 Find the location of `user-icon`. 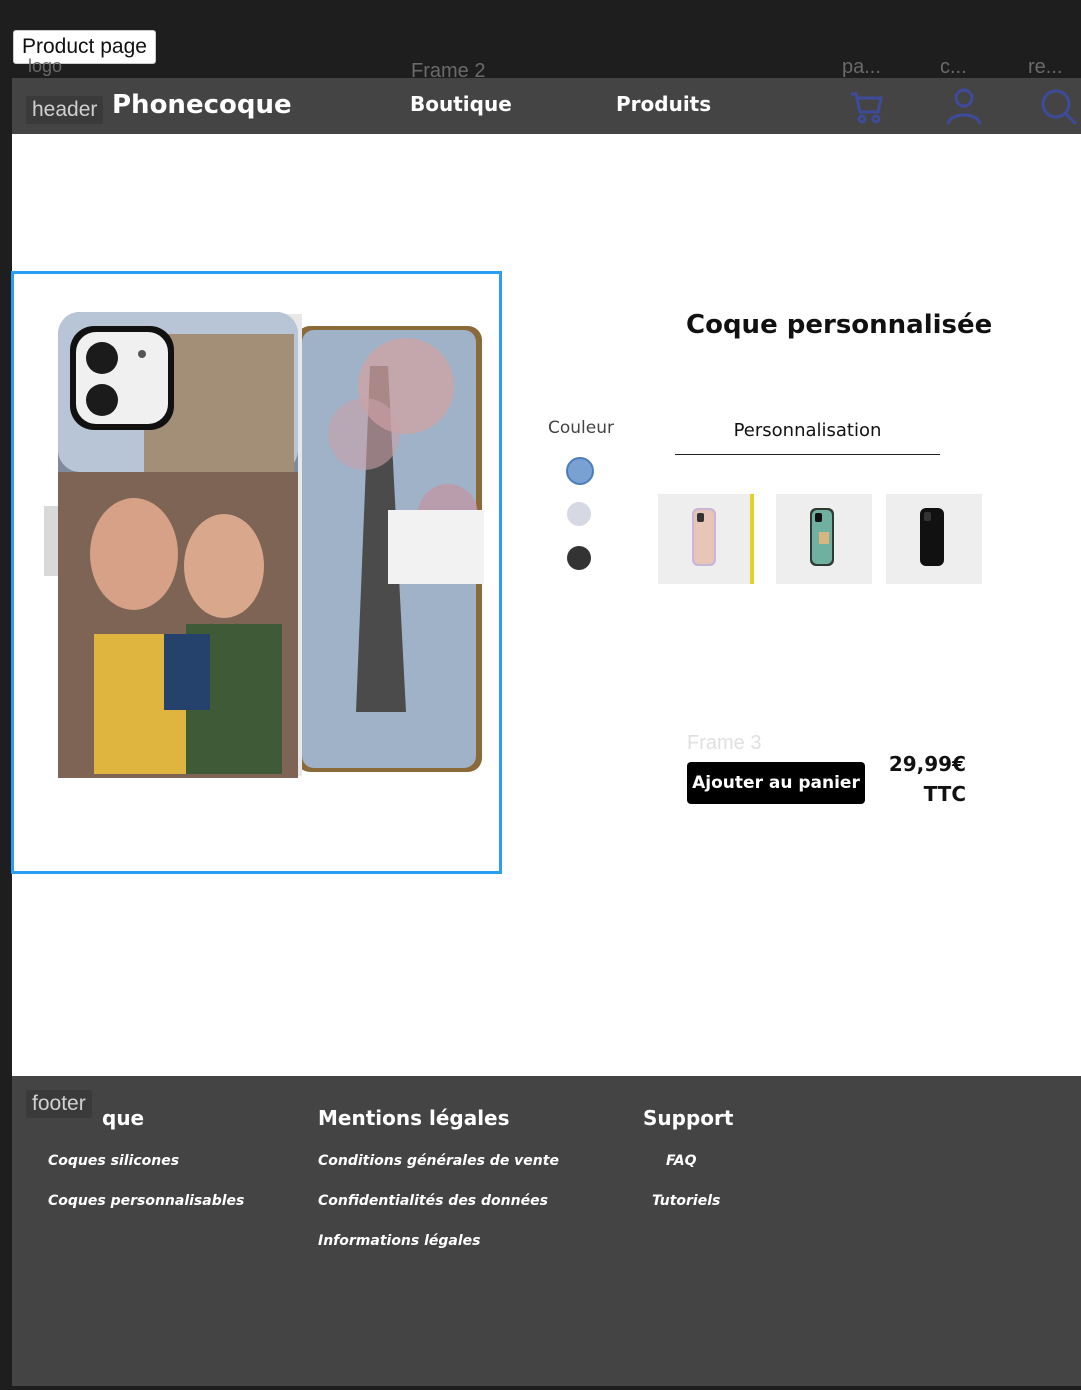

user-icon is located at coordinates (964, 106).